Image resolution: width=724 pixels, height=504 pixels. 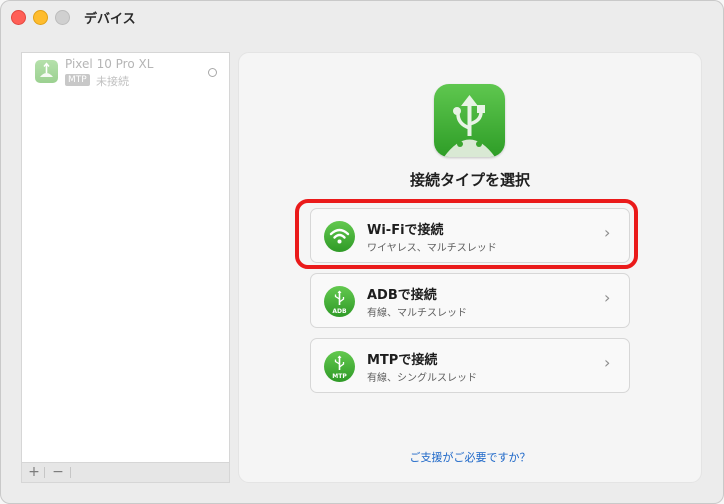 I want to click on usb-icon: MTP, so click(x=339, y=366).